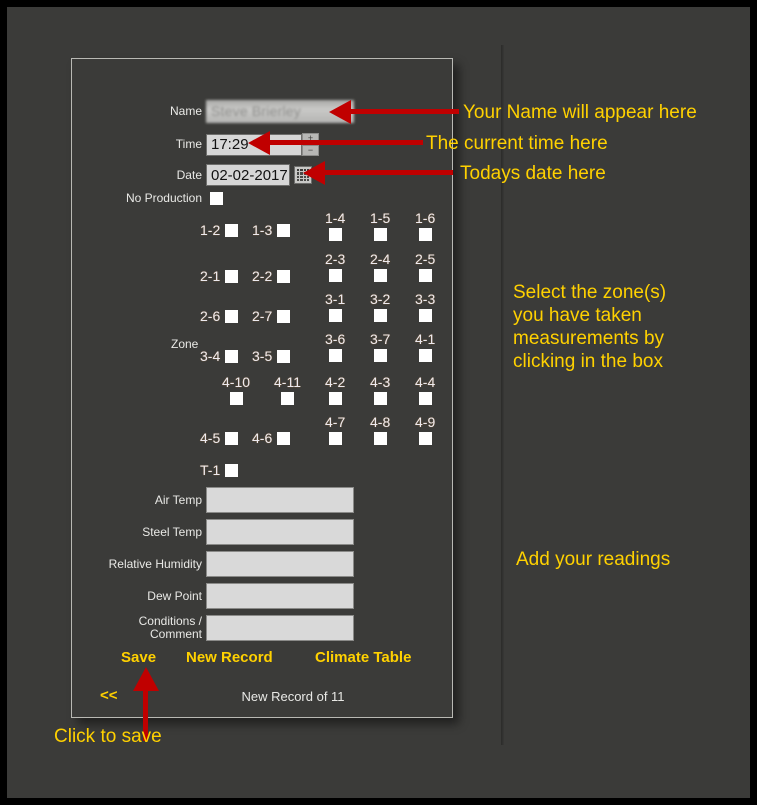 Image resolution: width=757 pixels, height=805 pixels. I want to click on zone-label: 3-1, so click(335, 299).